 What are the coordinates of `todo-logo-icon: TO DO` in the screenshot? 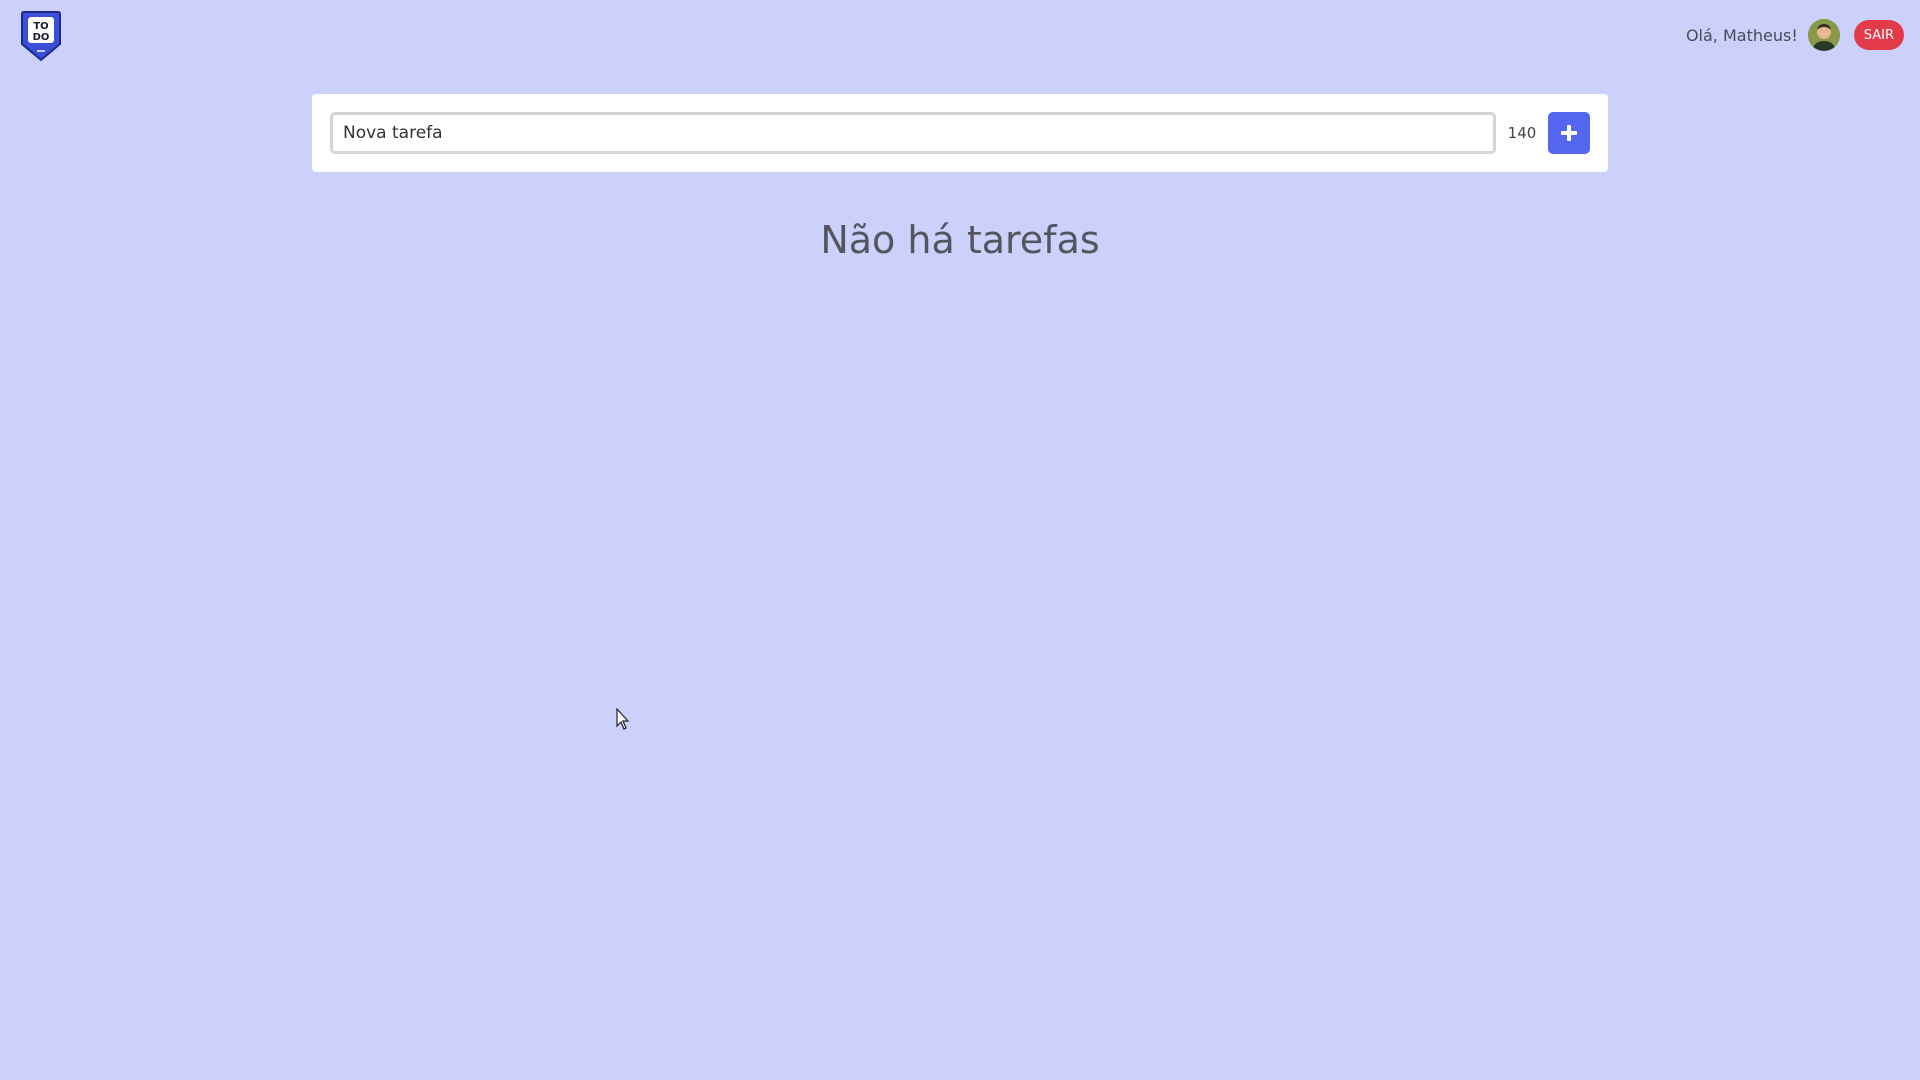 It's located at (41, 36).